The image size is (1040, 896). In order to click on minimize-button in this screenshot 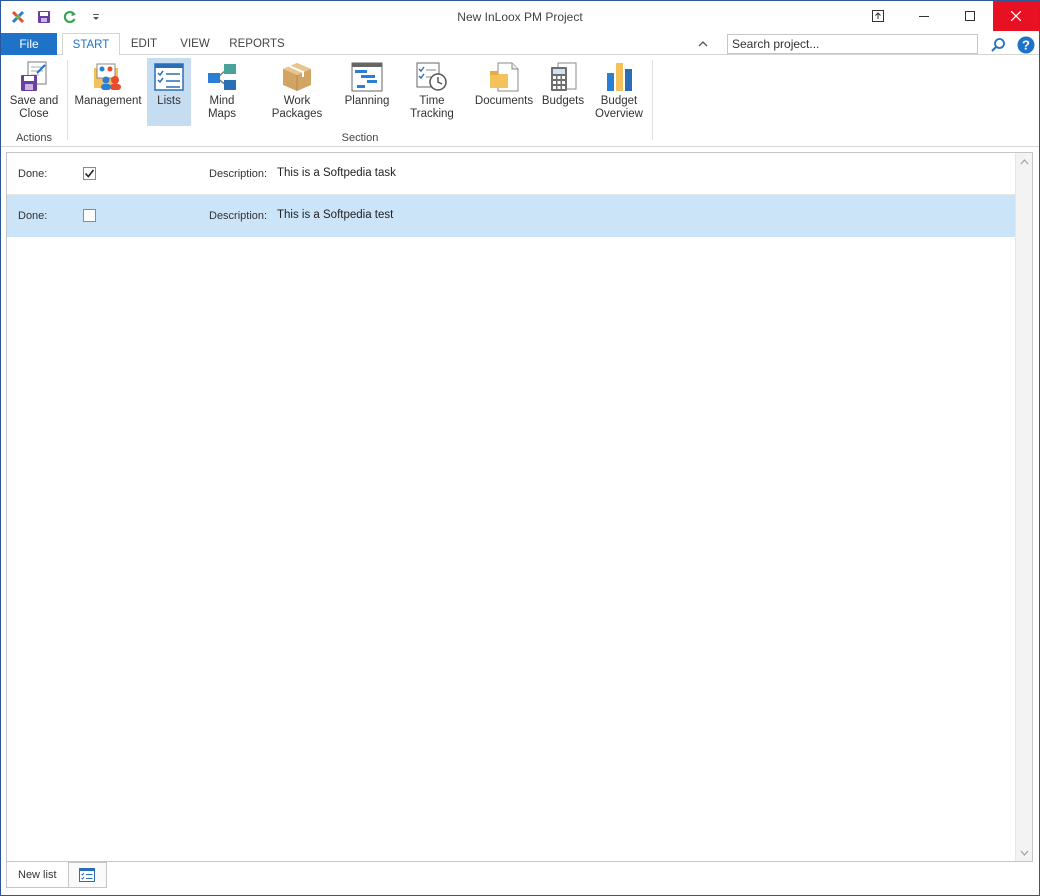, I will do `click(924, 16)`.